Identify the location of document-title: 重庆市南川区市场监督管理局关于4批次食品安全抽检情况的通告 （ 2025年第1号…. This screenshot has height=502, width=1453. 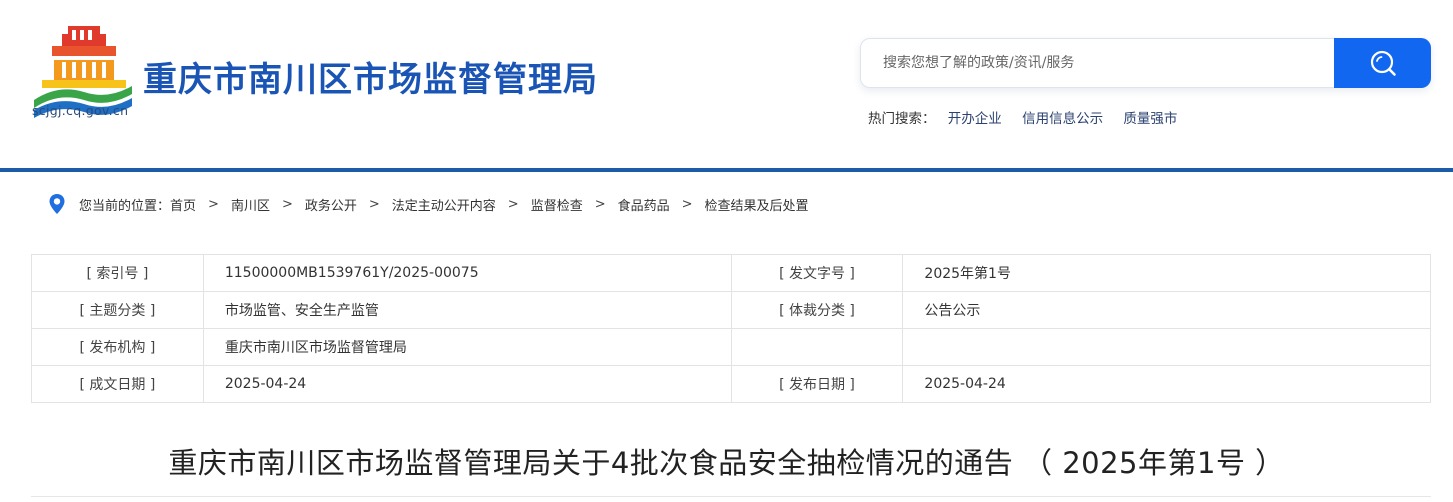
(726, 463).